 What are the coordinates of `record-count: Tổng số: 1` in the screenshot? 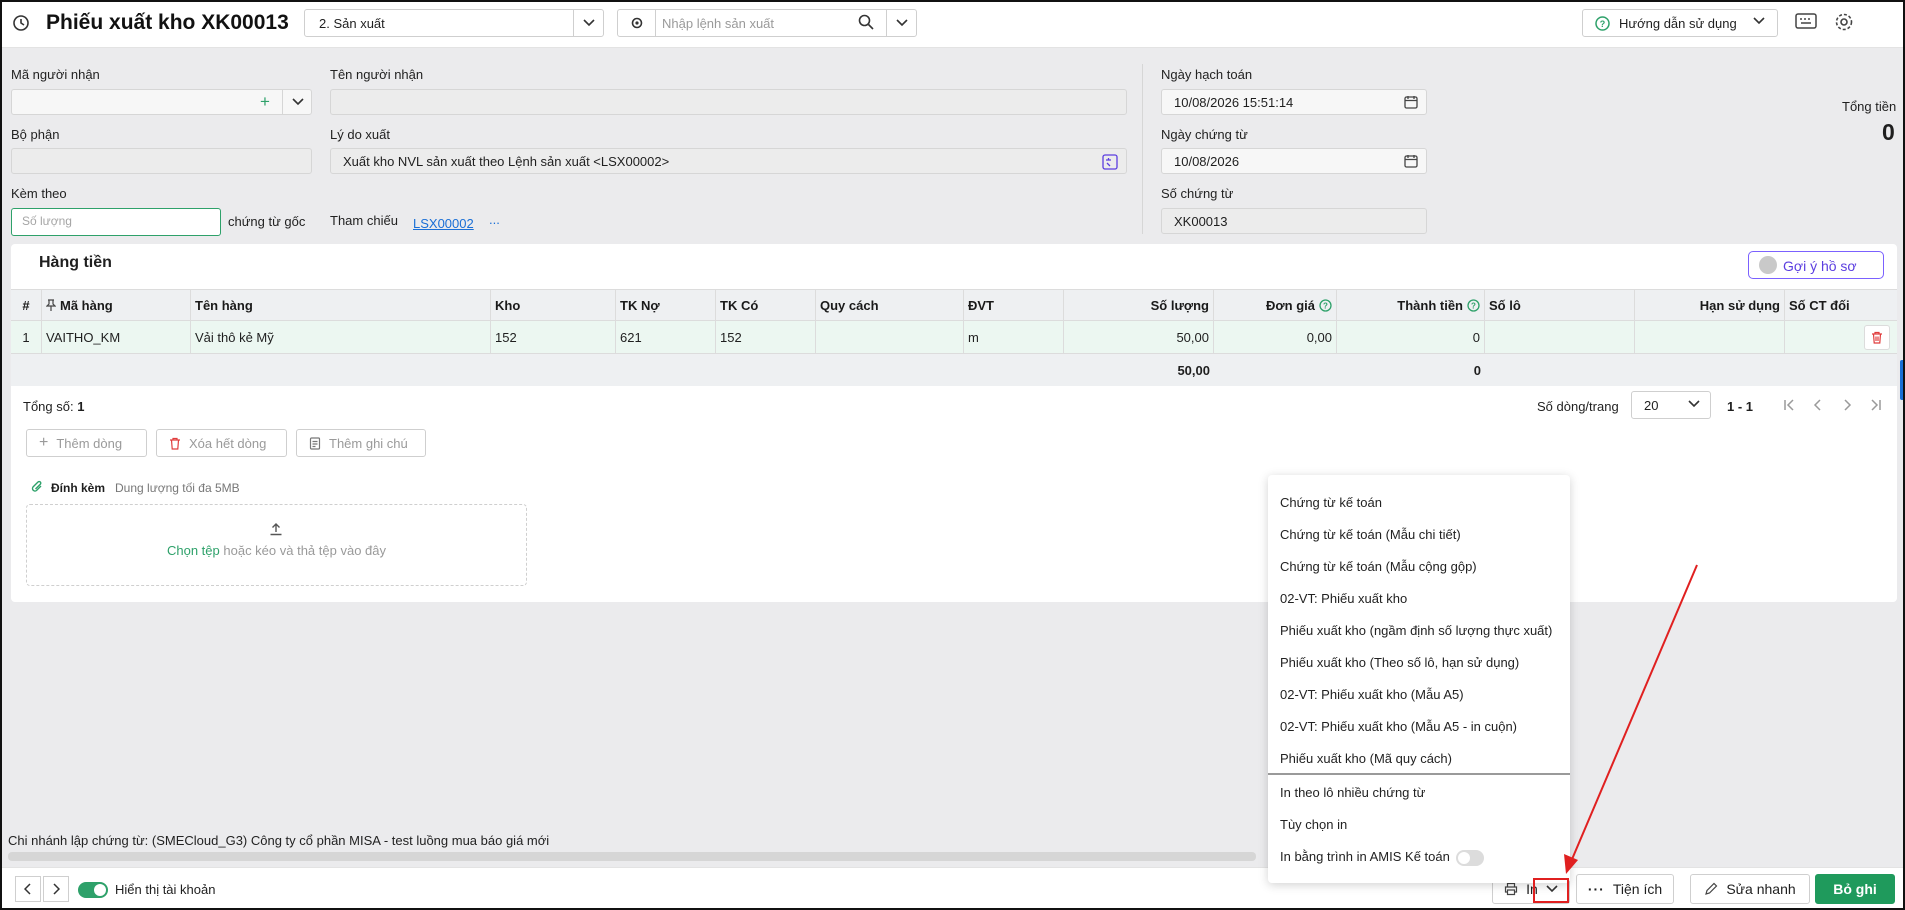 It's located at (53, 406).